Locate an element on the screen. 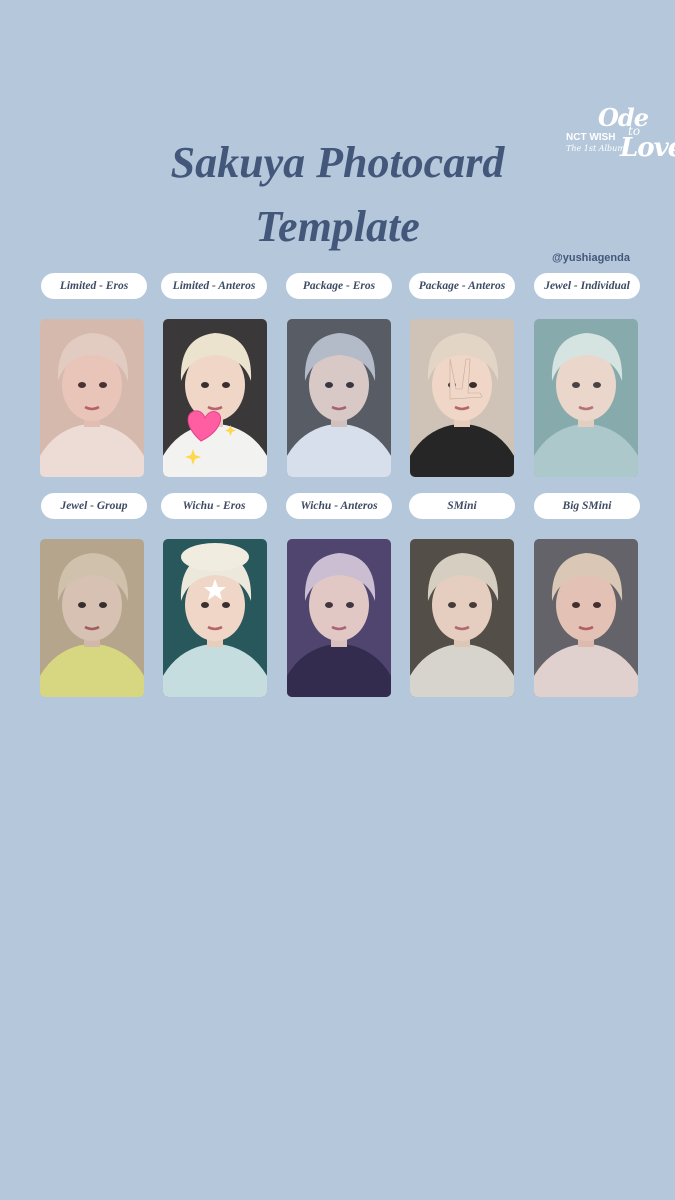  card-label: Package - Eros is located at coordinates (339, 286).